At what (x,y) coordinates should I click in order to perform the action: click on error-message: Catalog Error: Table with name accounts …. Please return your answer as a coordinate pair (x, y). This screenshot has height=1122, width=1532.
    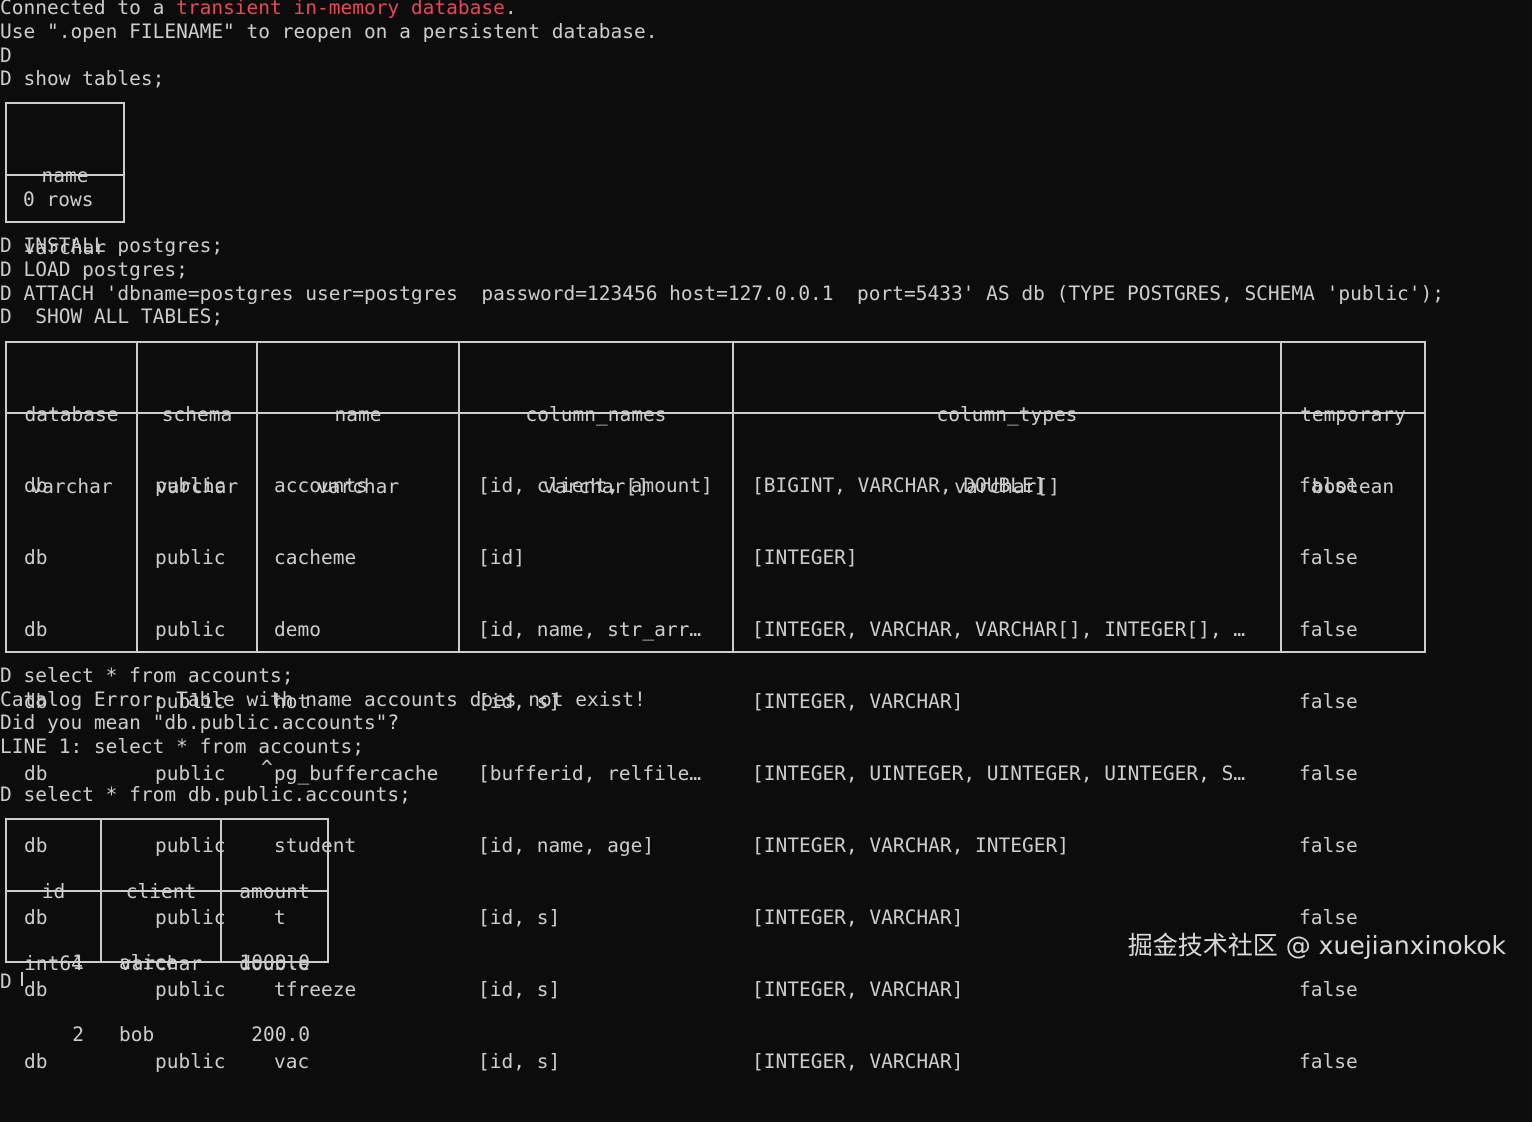
    Looking at the image, I should click on (323, 699).